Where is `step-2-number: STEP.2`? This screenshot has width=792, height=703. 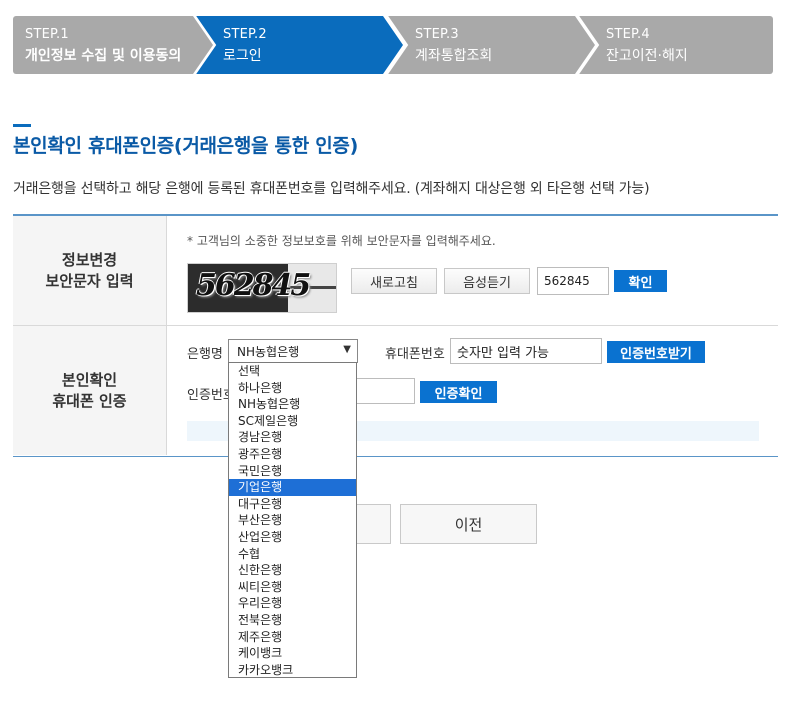
step-2-number: STEP.2 is located at coordinates (245, 34).